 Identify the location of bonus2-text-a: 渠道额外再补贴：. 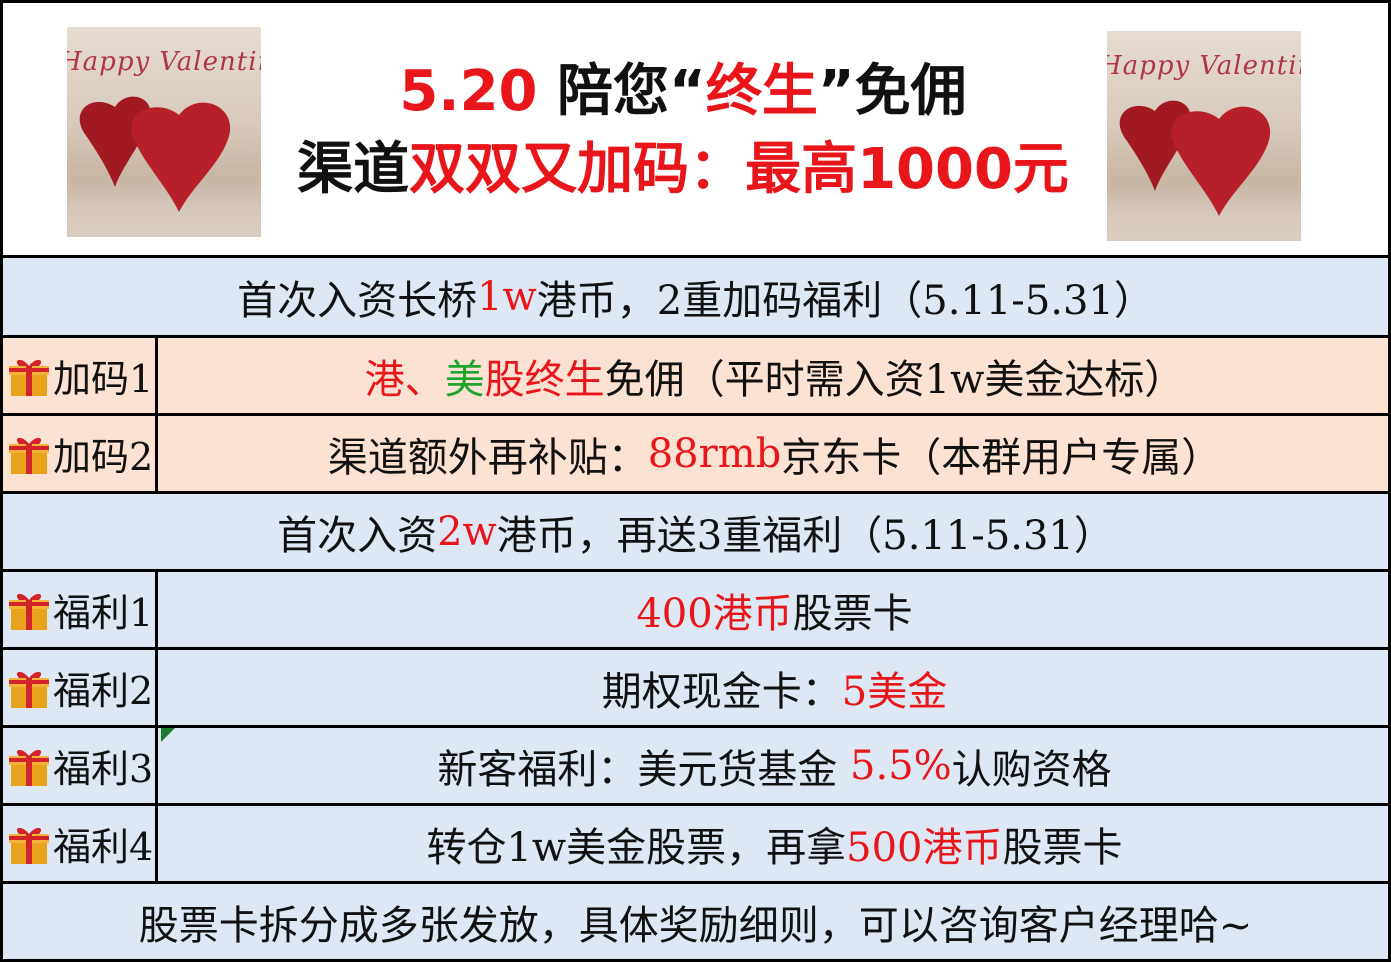
(487, 457).